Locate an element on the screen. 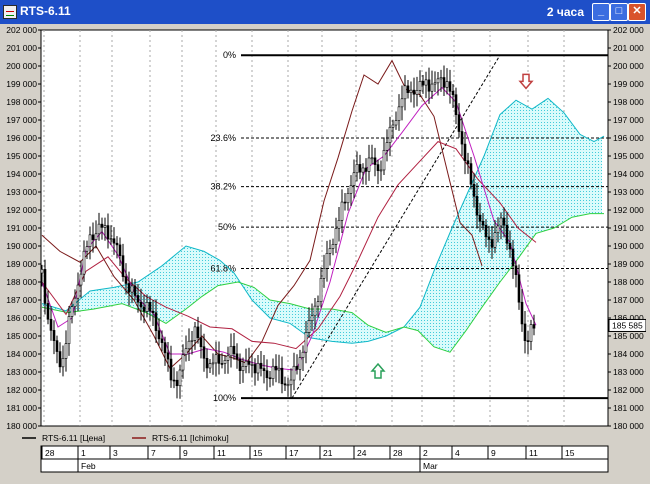 This screenshot has width=650, height=484. chart-app-icon is located at coordinates (10, 12).